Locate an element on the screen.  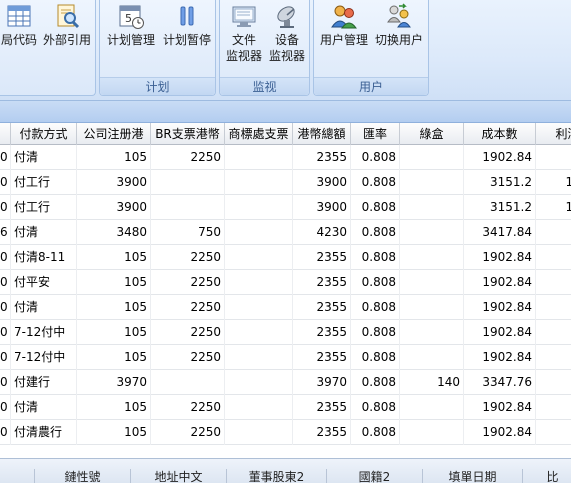
column-header-row-indicator is located at coordinates (5, 134).